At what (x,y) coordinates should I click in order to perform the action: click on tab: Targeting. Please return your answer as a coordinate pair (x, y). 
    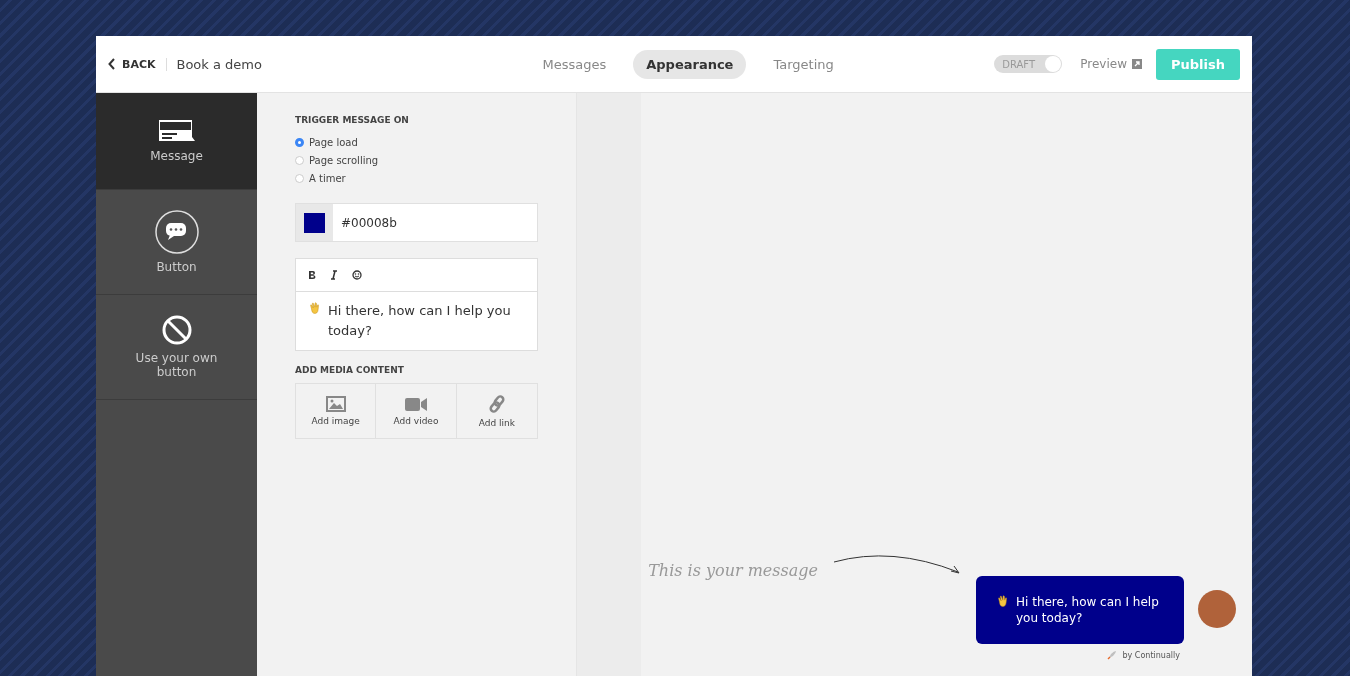
    Looking at the image, I should click on (803, 64).